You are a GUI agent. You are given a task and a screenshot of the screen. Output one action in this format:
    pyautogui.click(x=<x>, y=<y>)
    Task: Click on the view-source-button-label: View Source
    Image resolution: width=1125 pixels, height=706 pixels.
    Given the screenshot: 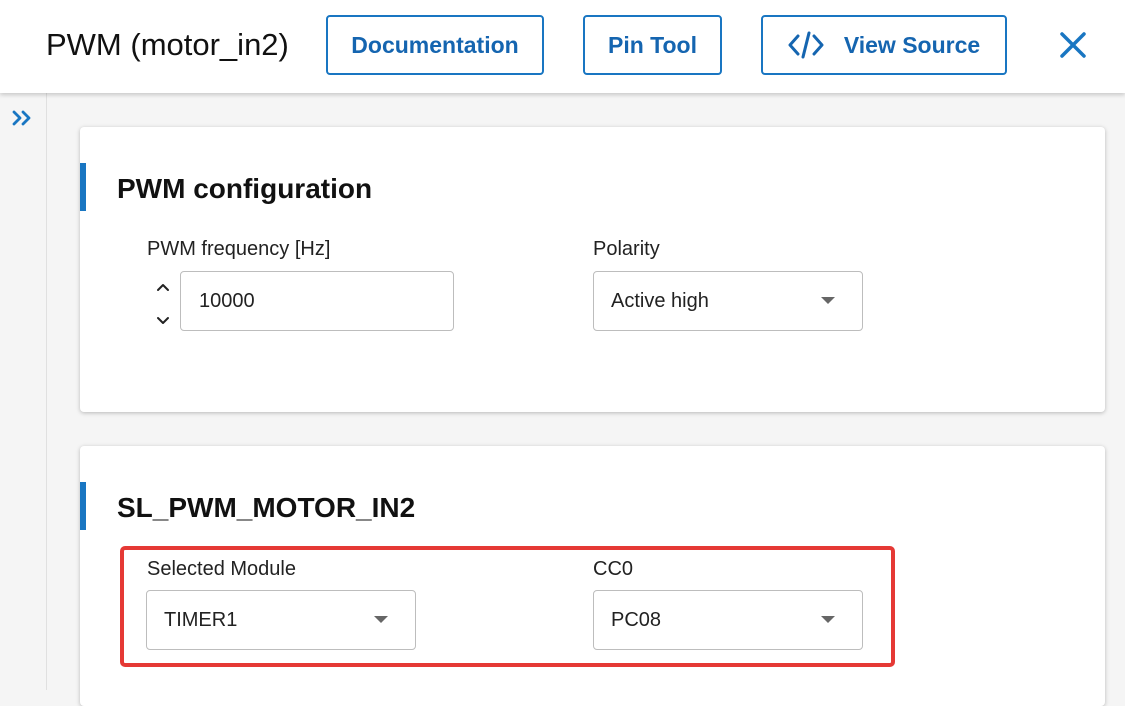 What is the action you would take?
    pyautogui.click(x=912, y=44)
    